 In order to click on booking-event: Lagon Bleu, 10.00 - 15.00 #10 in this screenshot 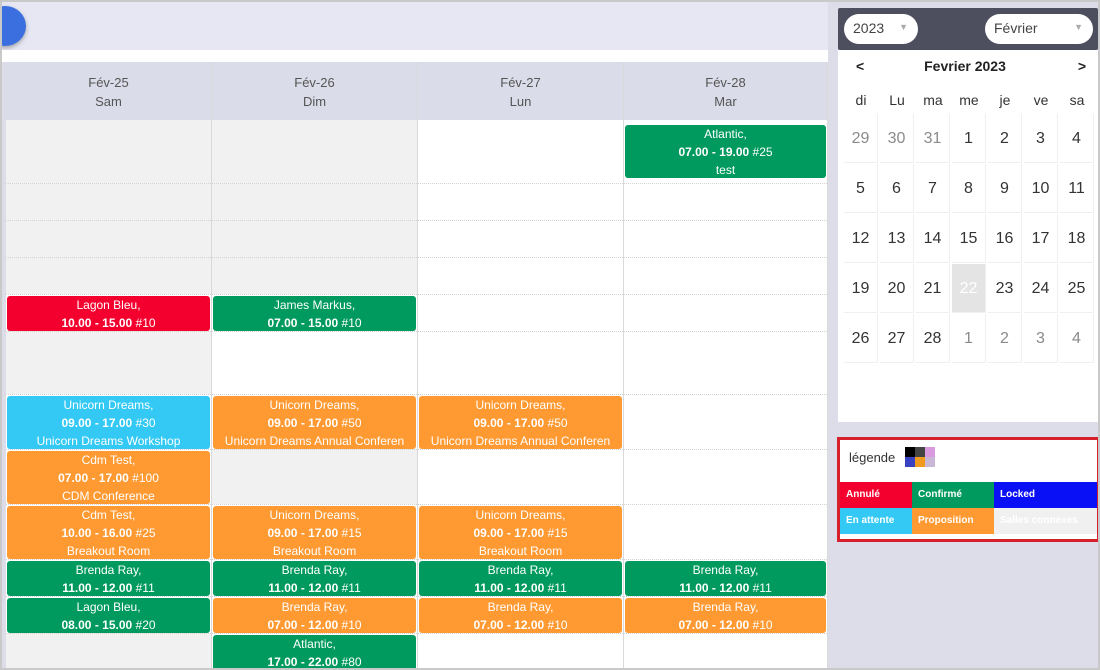, I will do `click(108, 313)`.